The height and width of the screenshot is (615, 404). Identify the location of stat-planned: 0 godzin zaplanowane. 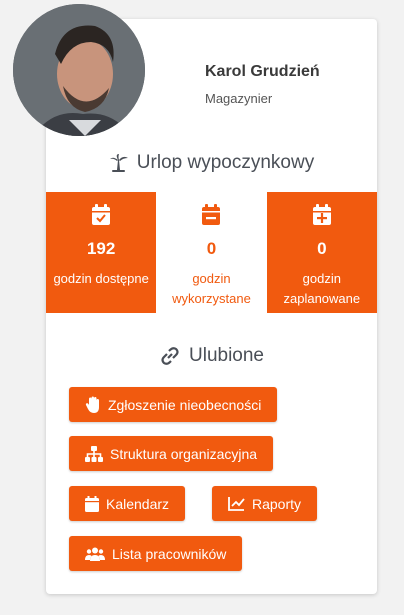
(321, 252).